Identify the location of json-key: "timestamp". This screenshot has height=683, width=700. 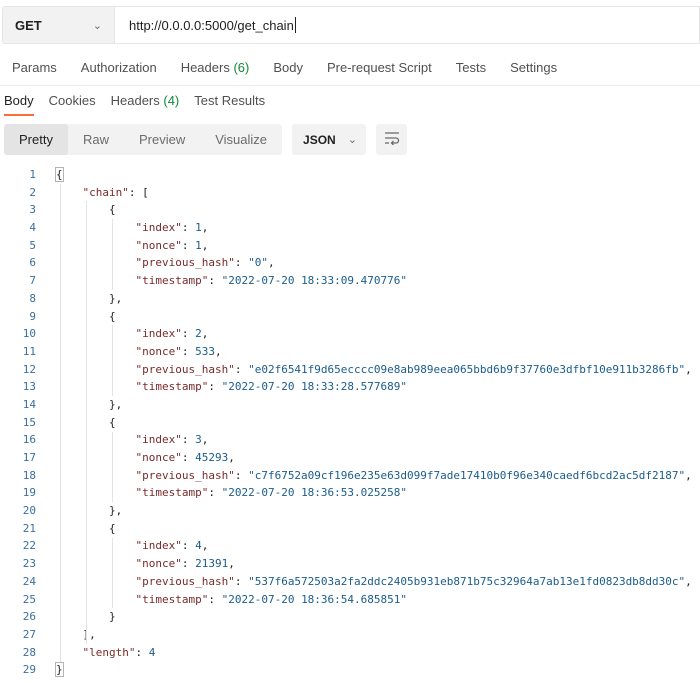
(172, 387).